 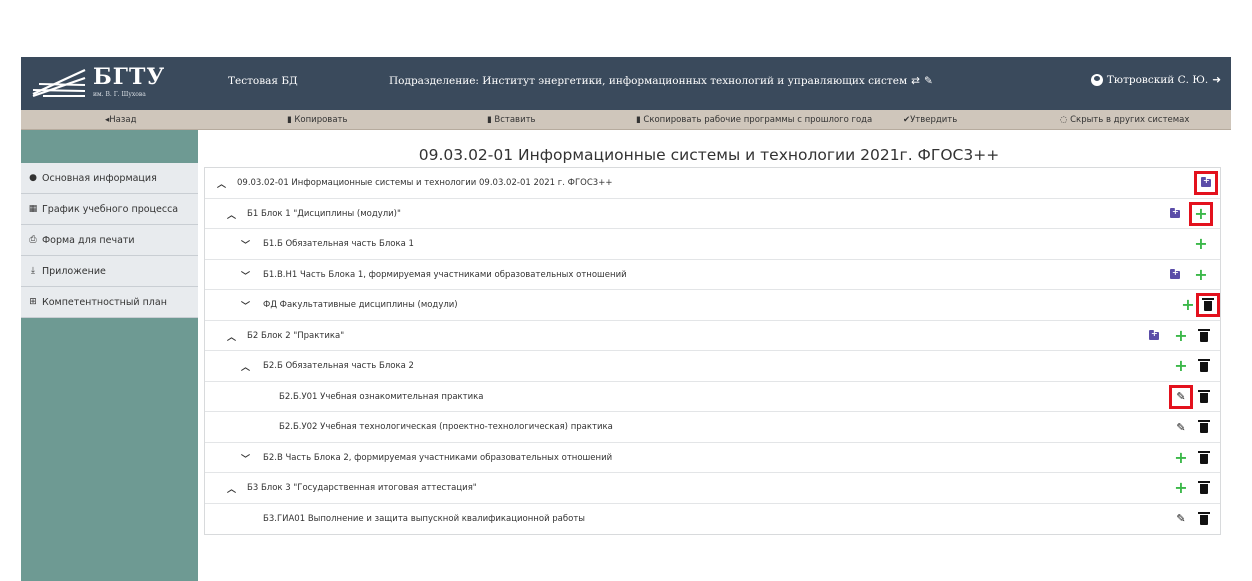 I want to click on sidebar-item-label: График учебного процесса, so click(x=110, y=209).